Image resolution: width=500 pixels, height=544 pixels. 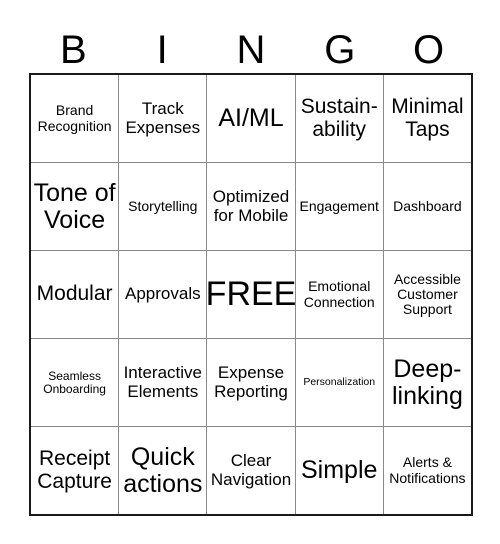 What do you see at coordinates (251, 50) in the screenshot?
I see `header-letter-n: N` at bounding box center [251, 50].